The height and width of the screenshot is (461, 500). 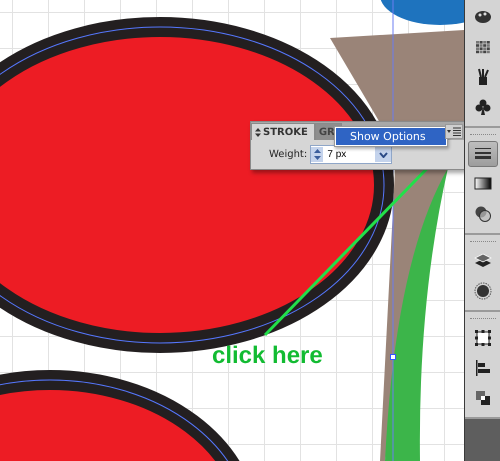 I want to click on weight-label: Weight:, so click(x=288, y=154).